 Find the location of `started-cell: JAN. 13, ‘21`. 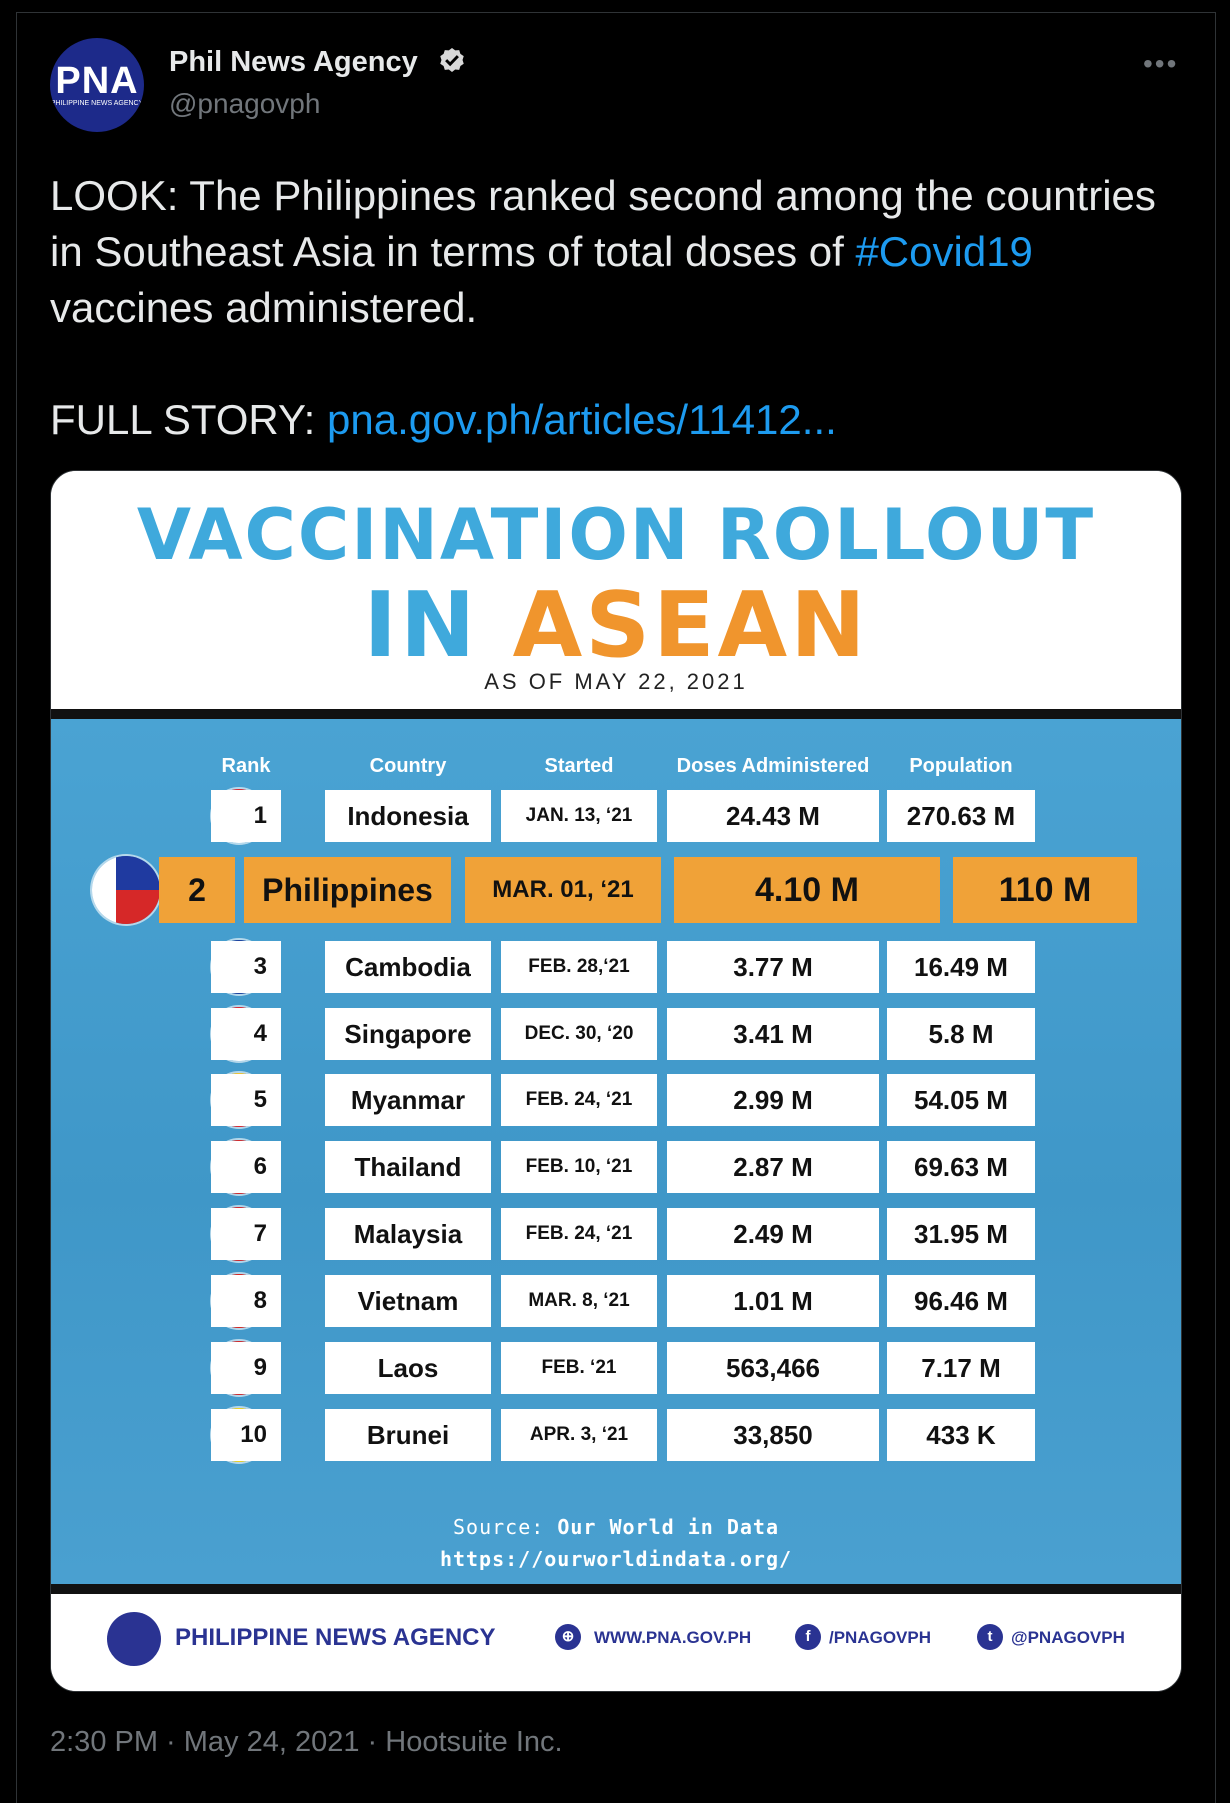

started-cell: JAN. 13, ‘21 is located at coordinates (579, 816).